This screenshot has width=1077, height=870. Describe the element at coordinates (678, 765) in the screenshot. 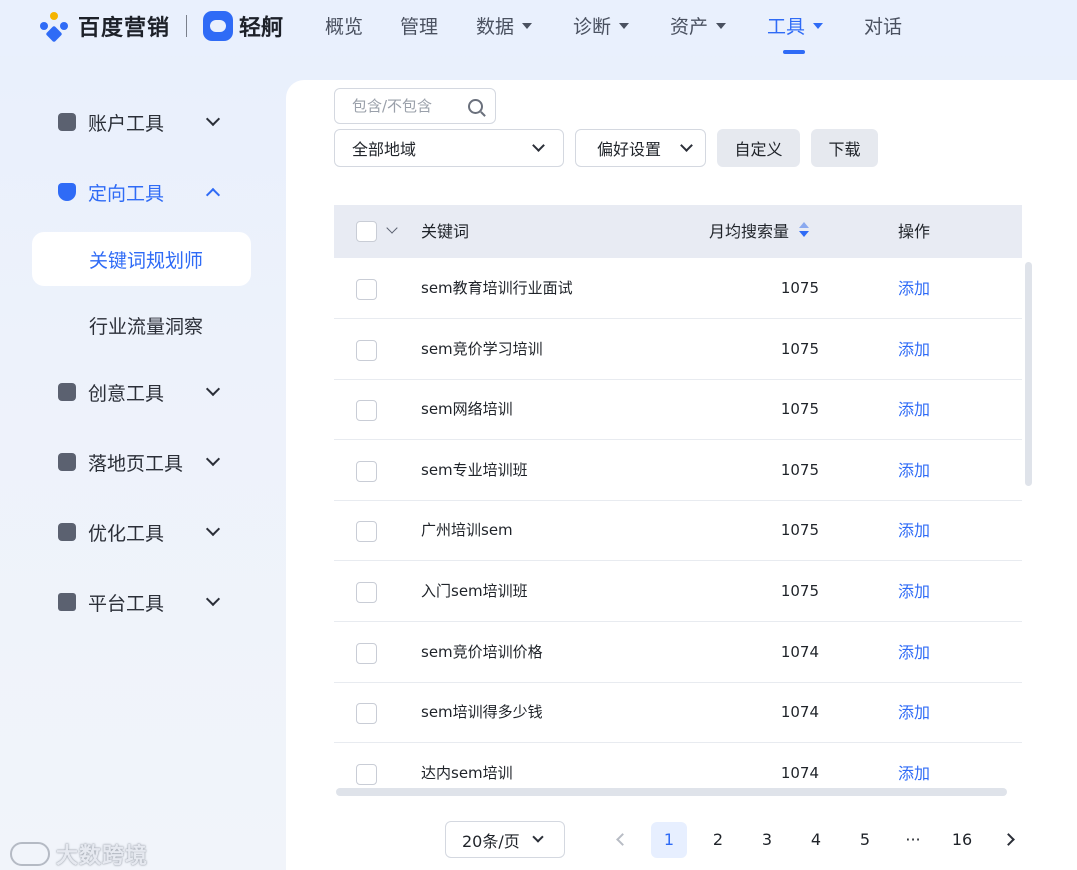

I see `table-row: 达内sem培训 1074 添加` at that location.